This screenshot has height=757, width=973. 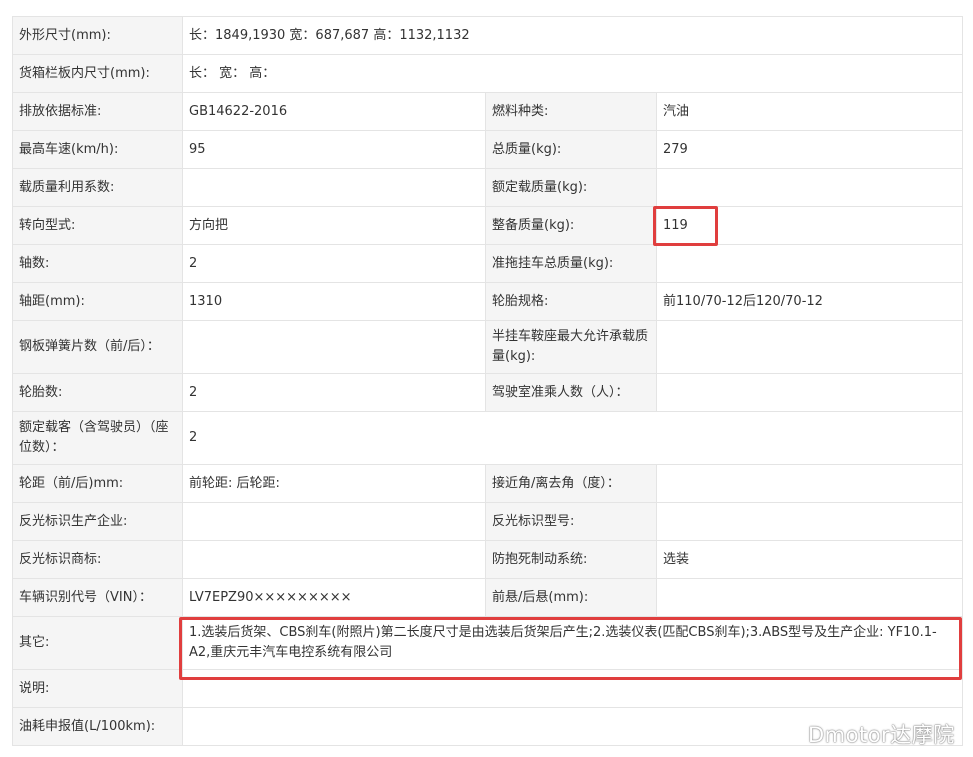 What do you see at coordinates (334, 111) in the screenshot?
I see `value-emission-standard: GB14622-2016` at bounding box center [334, 111].